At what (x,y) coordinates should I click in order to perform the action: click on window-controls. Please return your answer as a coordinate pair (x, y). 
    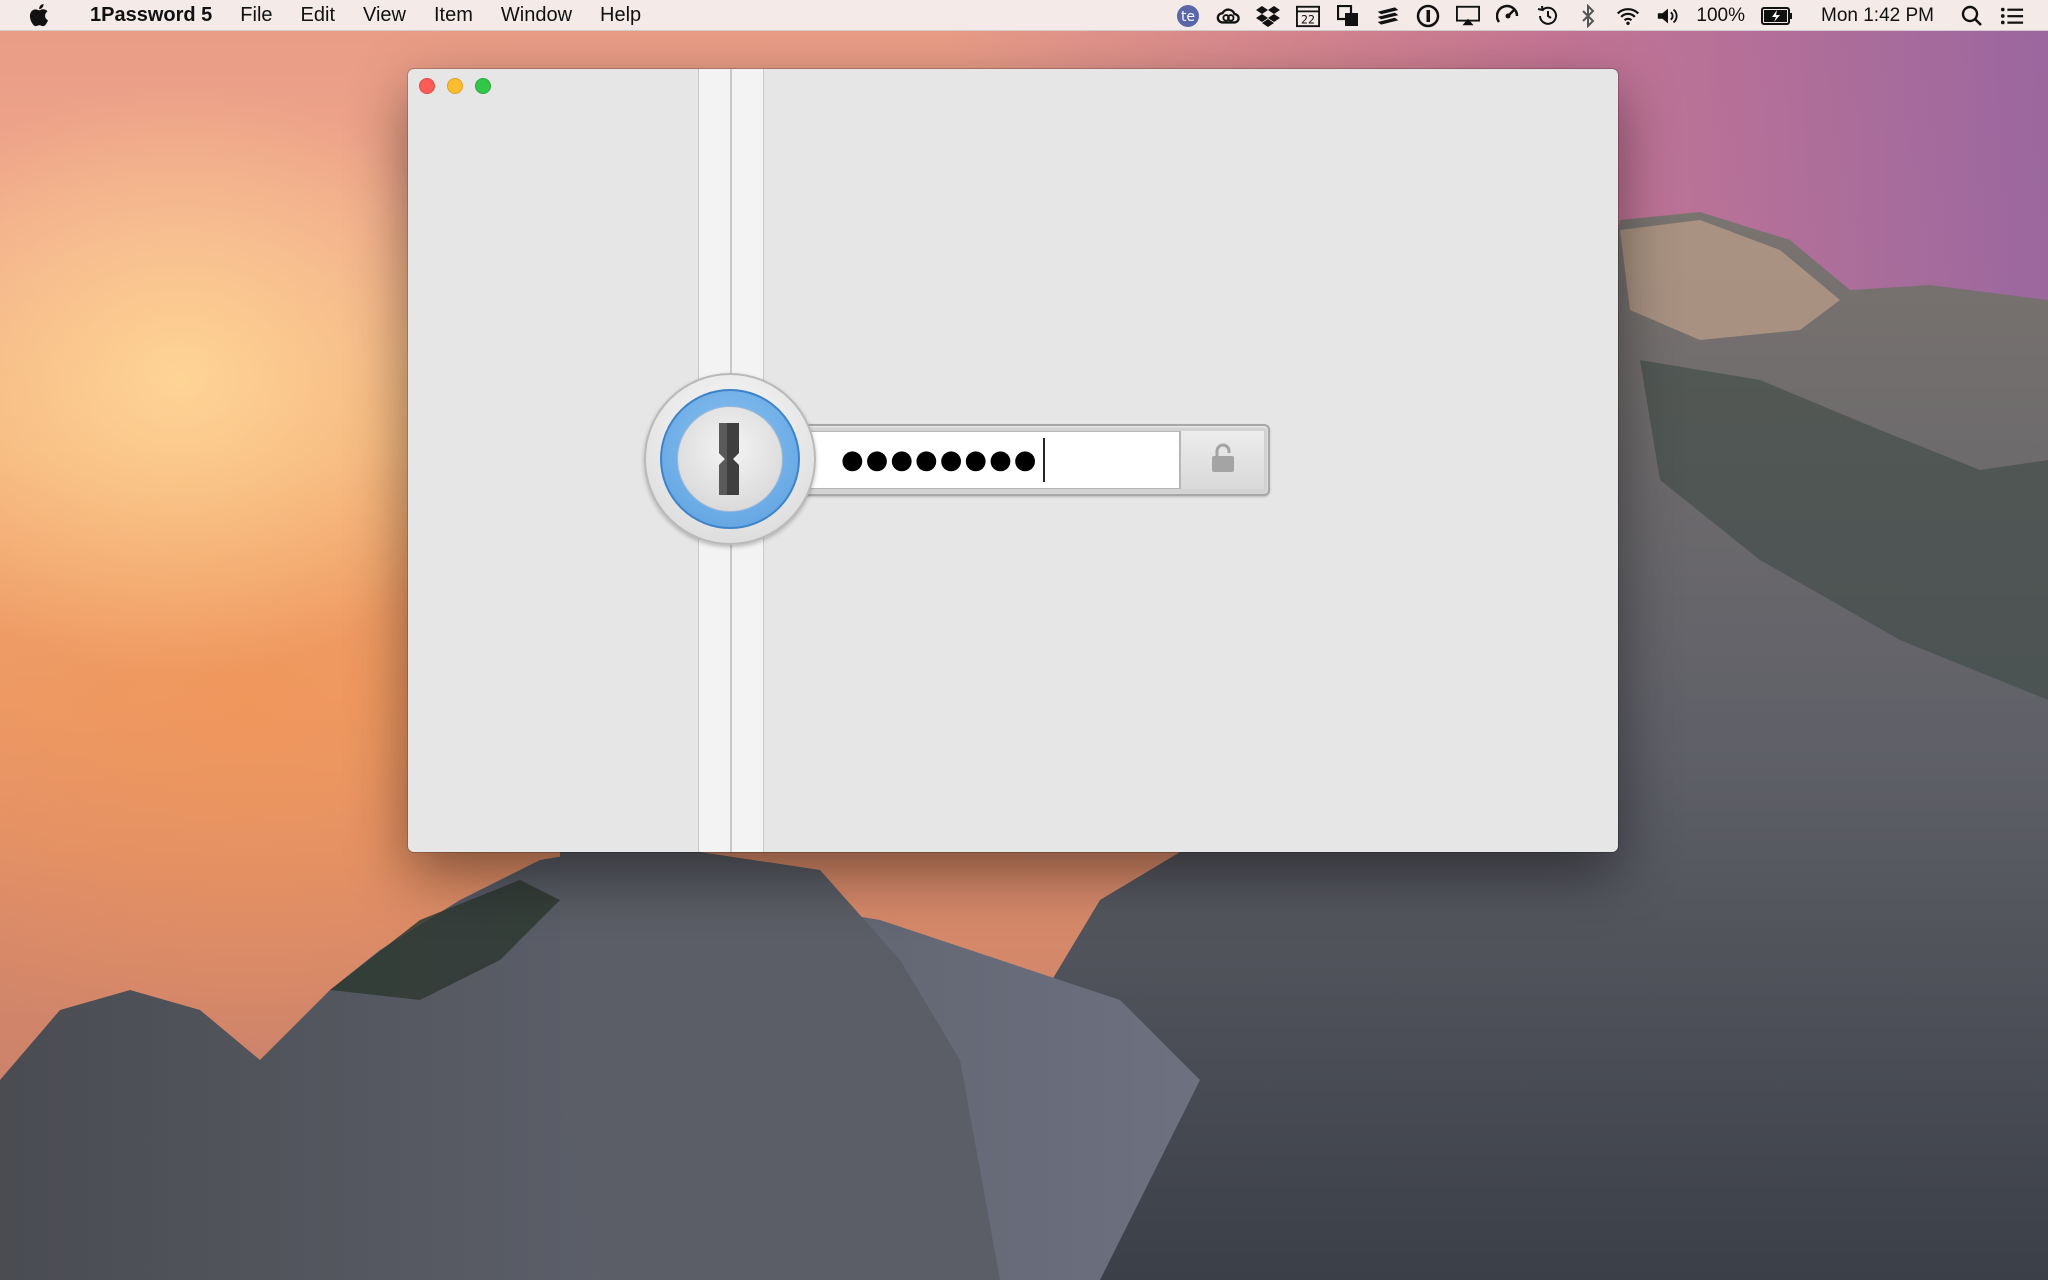
    Looking at the image, I should click on (455, 86).